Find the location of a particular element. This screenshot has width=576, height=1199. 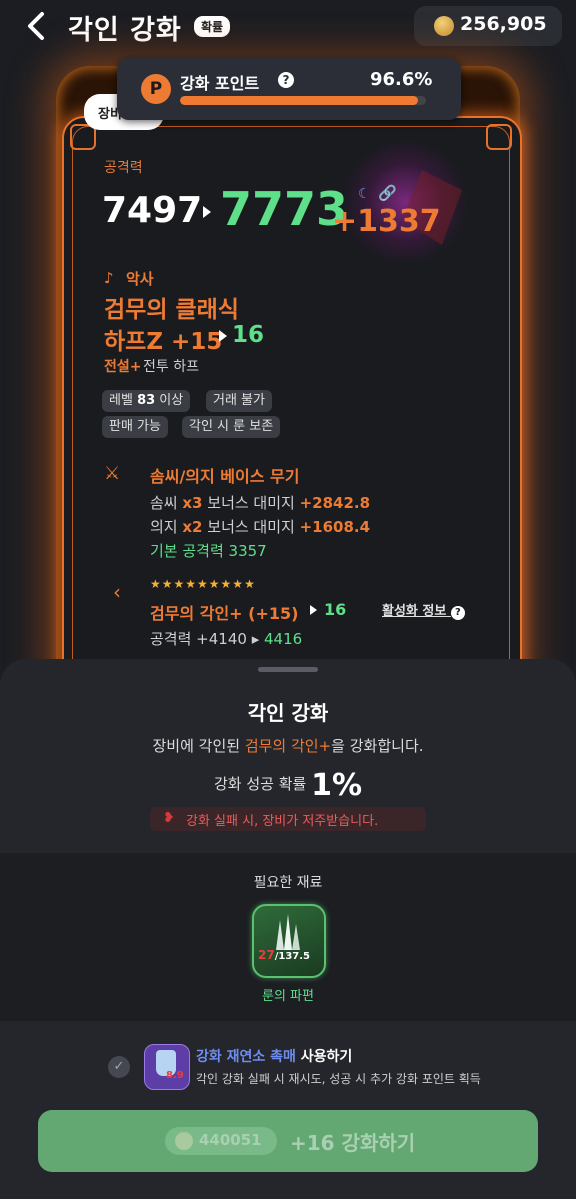

points-progress-bar is located at coordinates (303, 100).